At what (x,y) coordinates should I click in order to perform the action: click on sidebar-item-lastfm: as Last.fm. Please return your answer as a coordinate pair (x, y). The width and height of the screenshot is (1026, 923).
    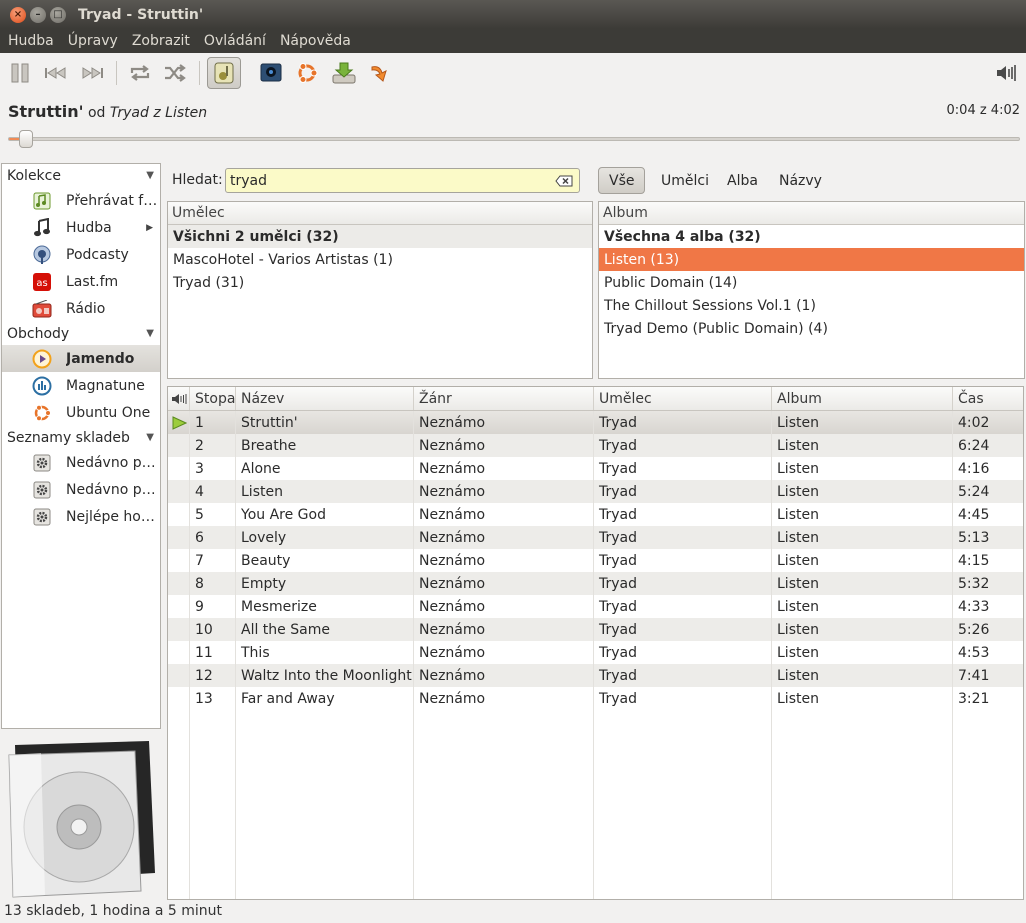
    Looking at the image, I should click on (81, 281).